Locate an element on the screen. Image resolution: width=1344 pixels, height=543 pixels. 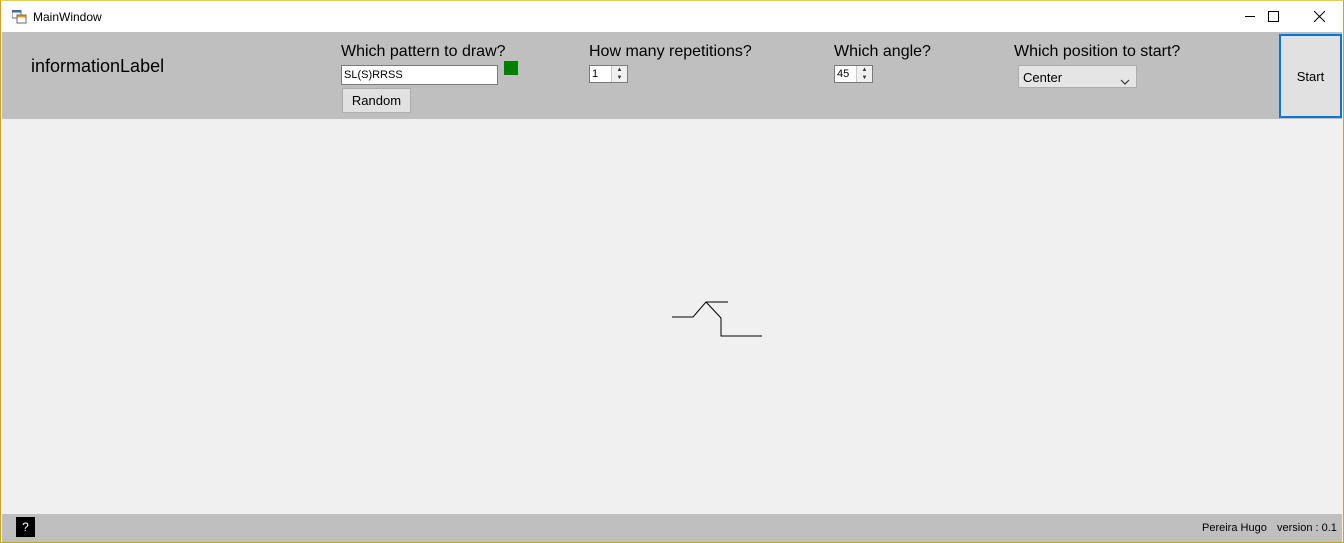
maximize-icon is located at coordinates (1273, 16).